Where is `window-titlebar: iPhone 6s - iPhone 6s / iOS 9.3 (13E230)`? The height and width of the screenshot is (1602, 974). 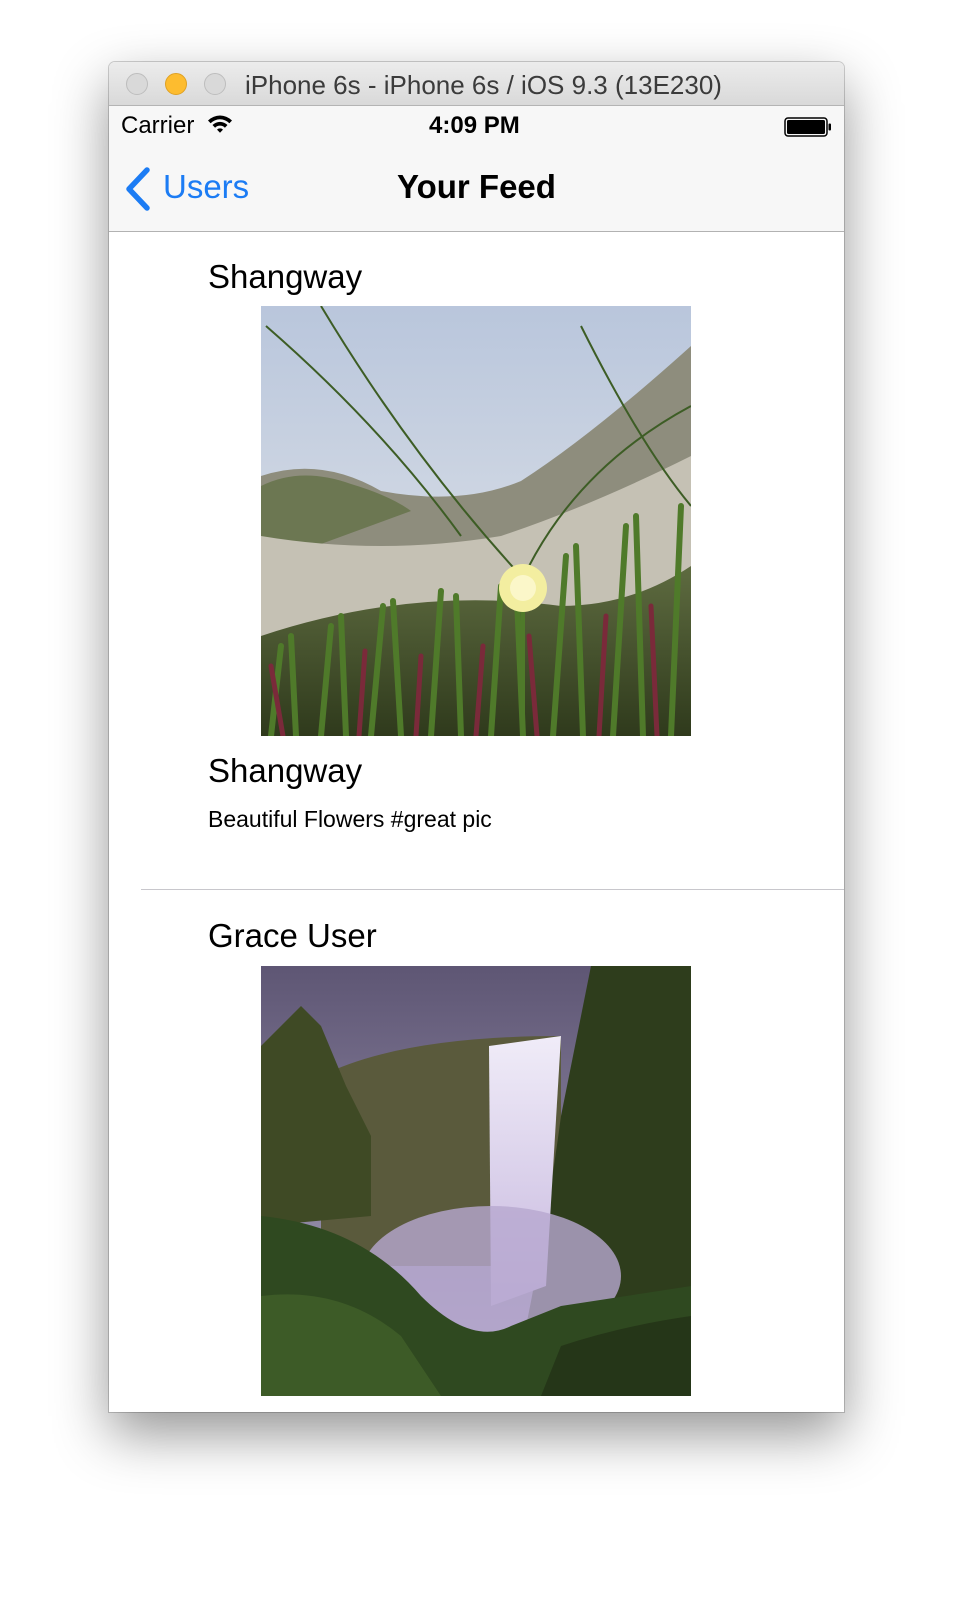 window-titlebar: iPhone 6s - iPhone 6s / iOS 9.3 (13E230) is located at coordinates (476, 84).